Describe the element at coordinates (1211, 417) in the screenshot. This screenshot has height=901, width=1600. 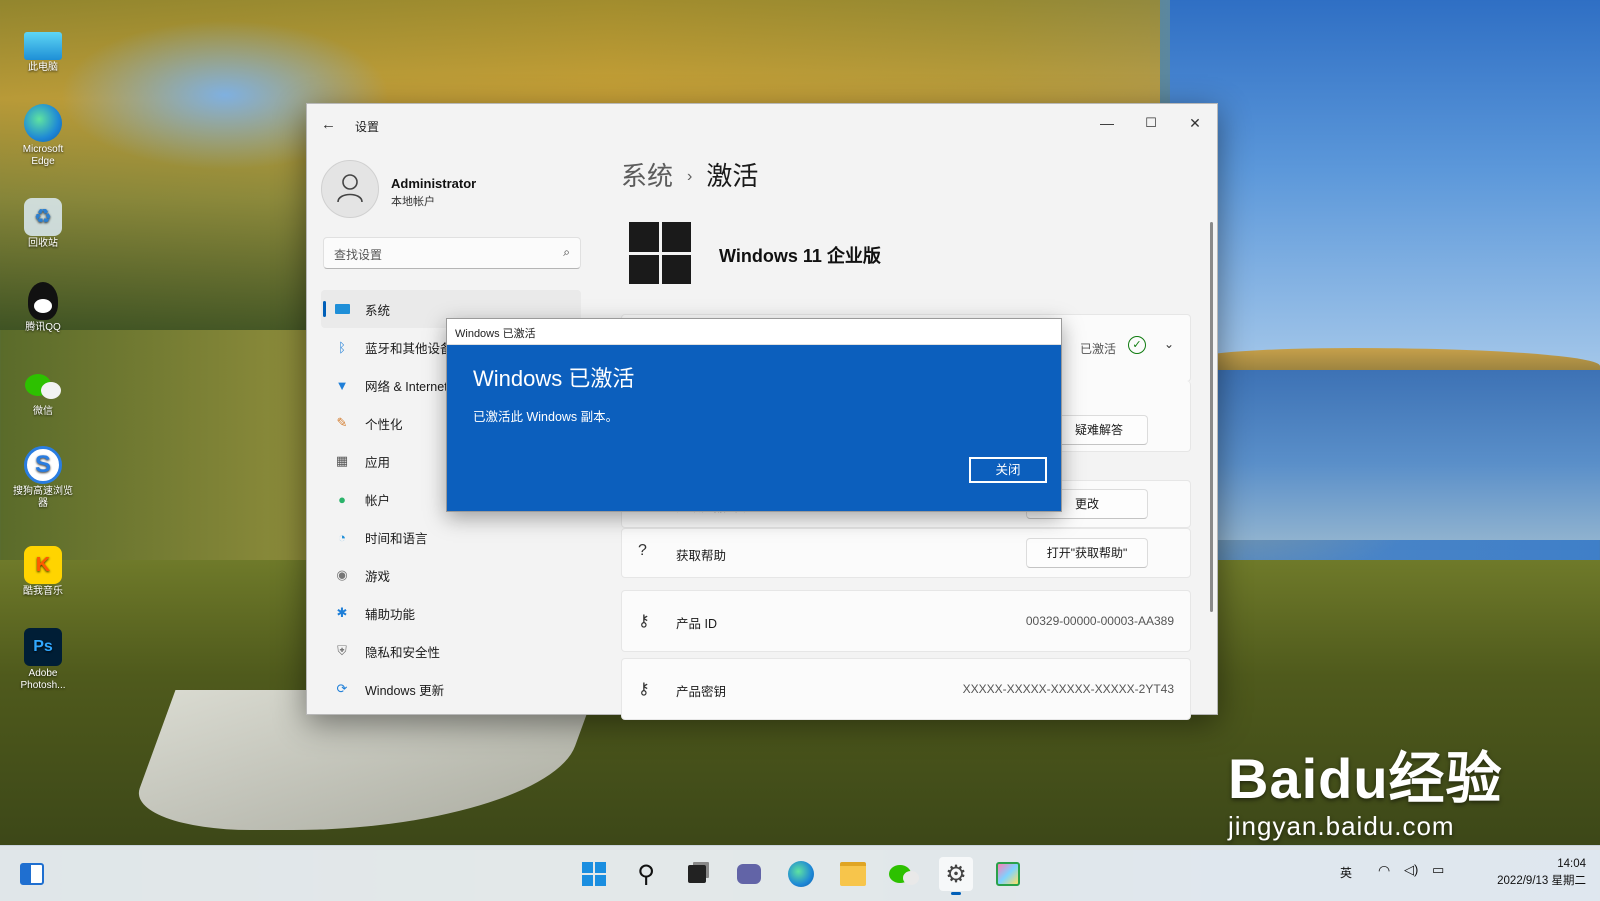
I see `scrollbar` at that location.